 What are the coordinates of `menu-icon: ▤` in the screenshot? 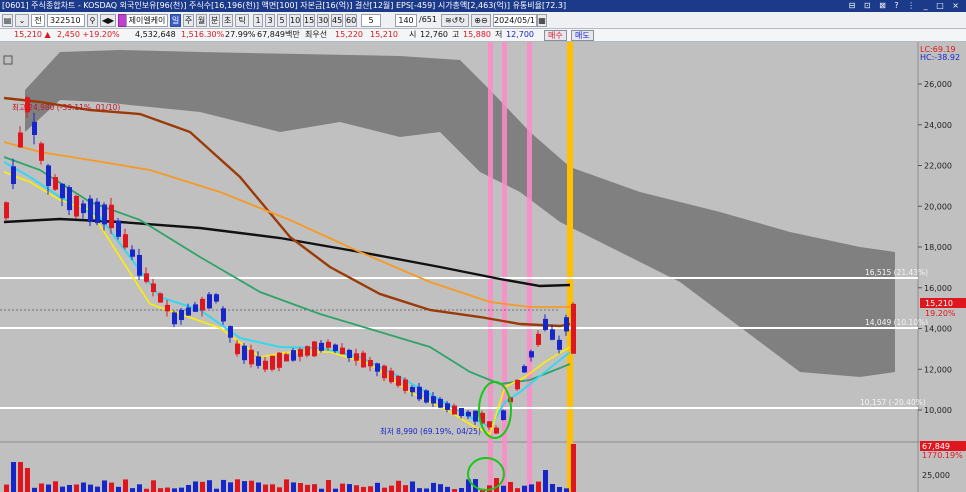 It's located at (7, 20).